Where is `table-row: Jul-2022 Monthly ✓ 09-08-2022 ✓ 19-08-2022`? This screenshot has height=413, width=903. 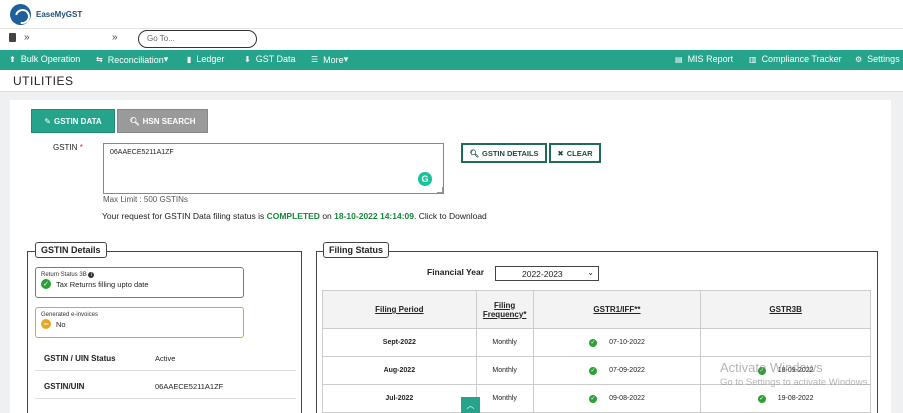 table-row: Jul-2022 Monthly ✓ 09-08-2022 ✓ 19-08-2022 is located at coordinates (596, 398).